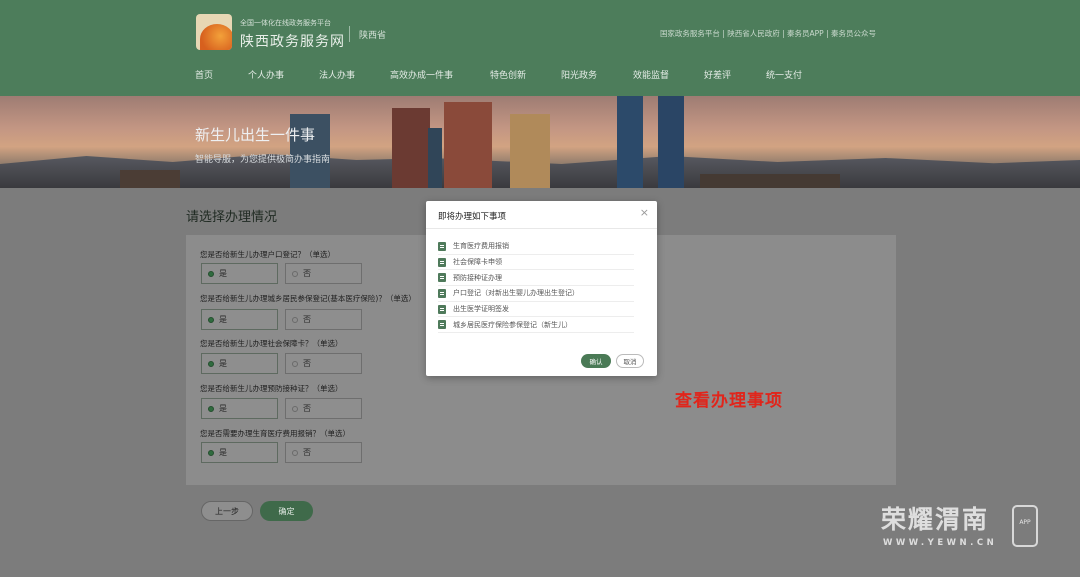 The image size is (1080, 577). Describe the element at coordinates (784, 74) in the screenshot. I see `nav-payment: 统一支付` at that location.